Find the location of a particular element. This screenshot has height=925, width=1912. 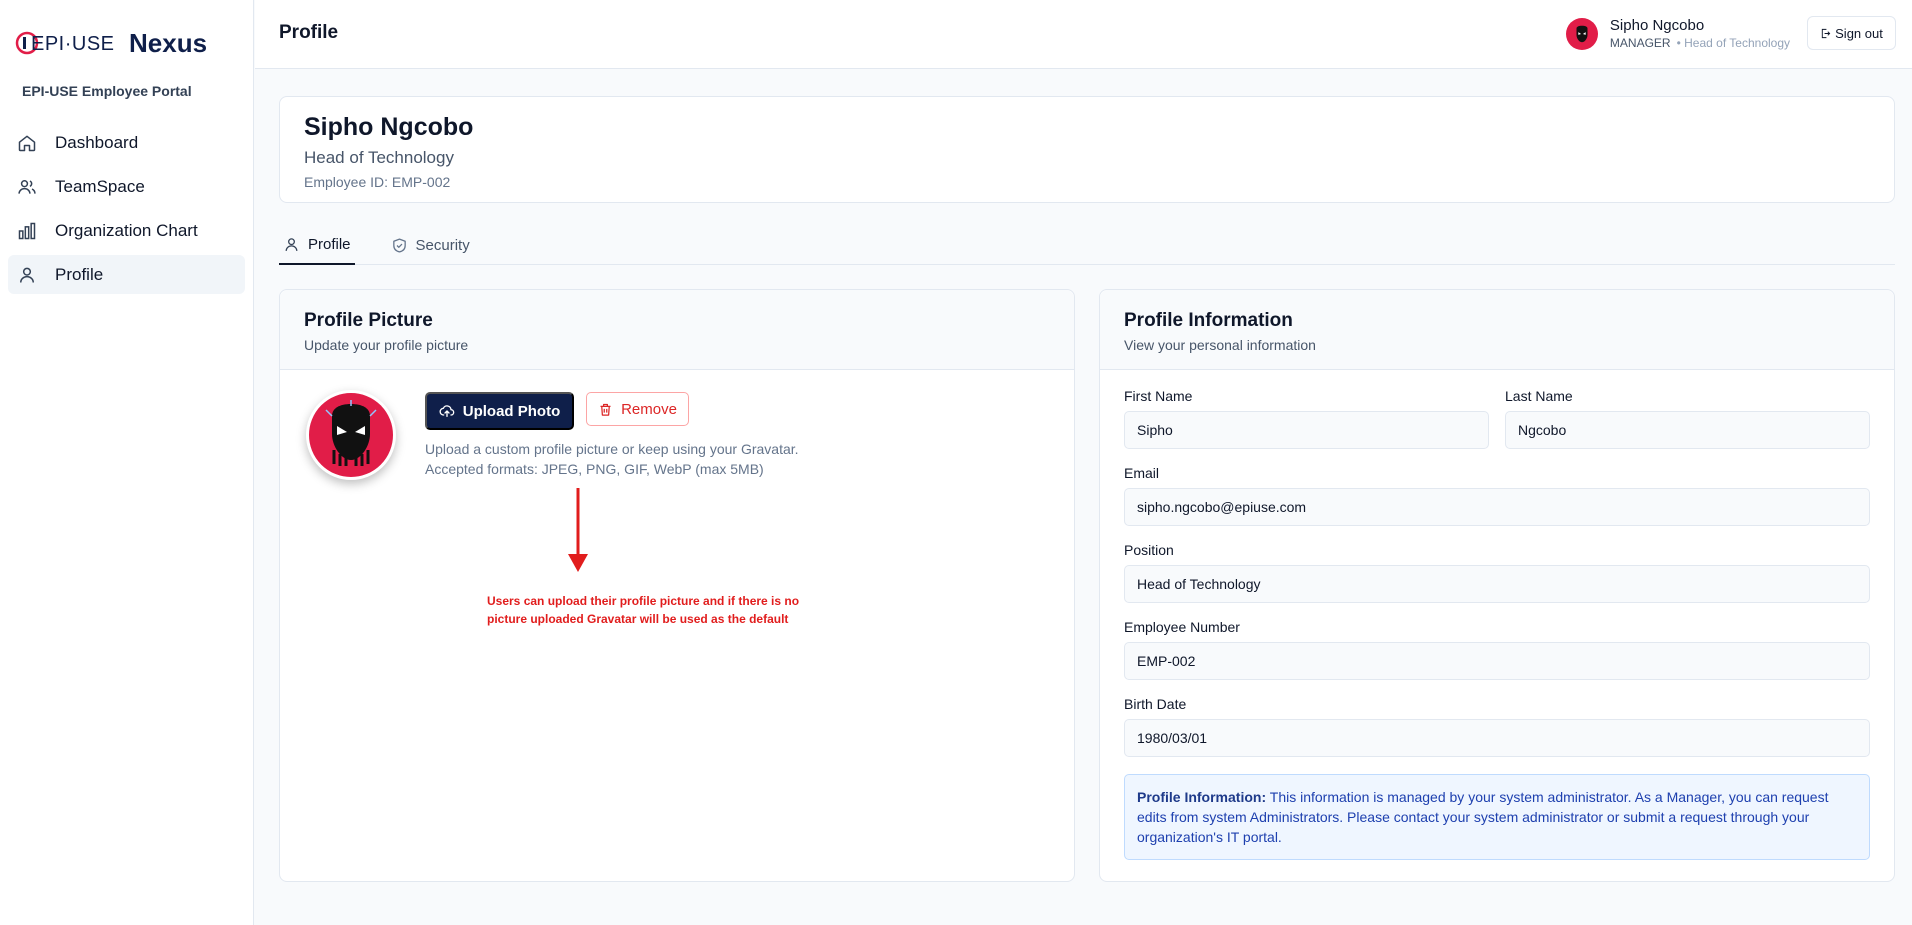

card-description: View your personal information is located at coordinates (1220, 345).